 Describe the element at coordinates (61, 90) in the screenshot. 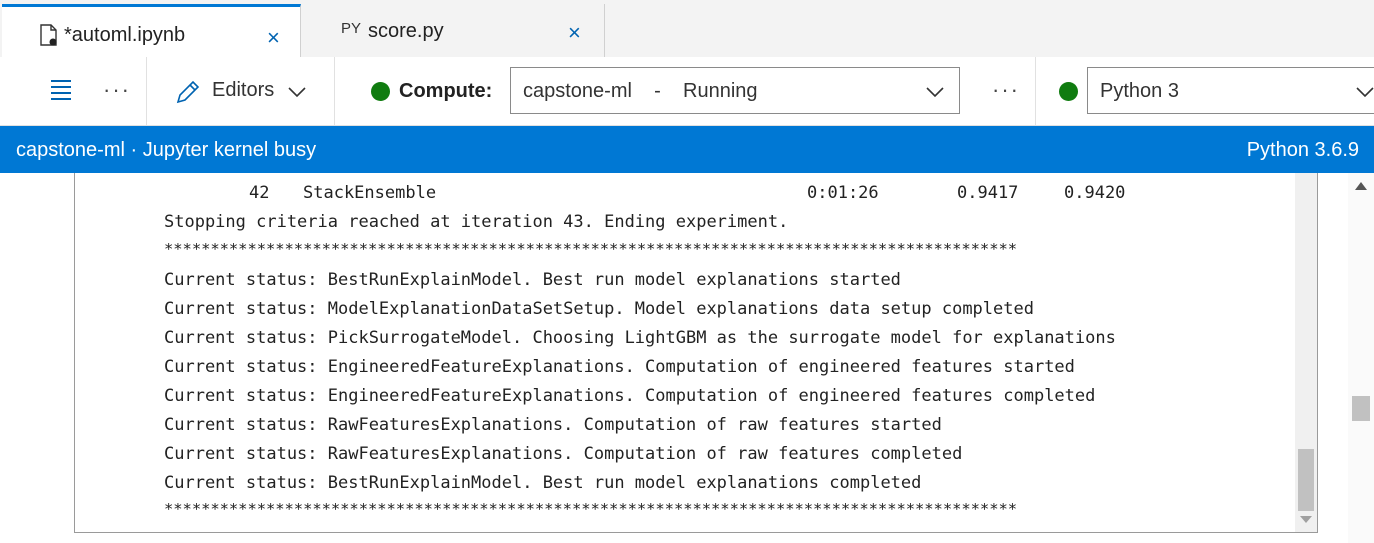

I see `list-menu-icon` at that location.